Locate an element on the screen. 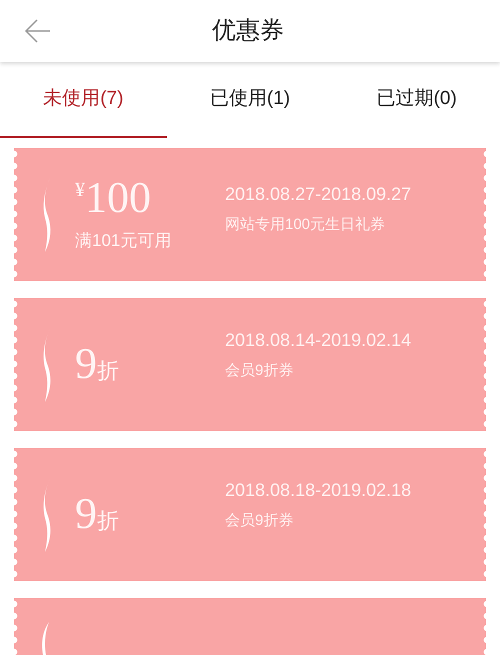 This screenshot has height=655, width=500. coupon-period: 2018.08.27-2018.09.27 is located at coordinates (318, 194).